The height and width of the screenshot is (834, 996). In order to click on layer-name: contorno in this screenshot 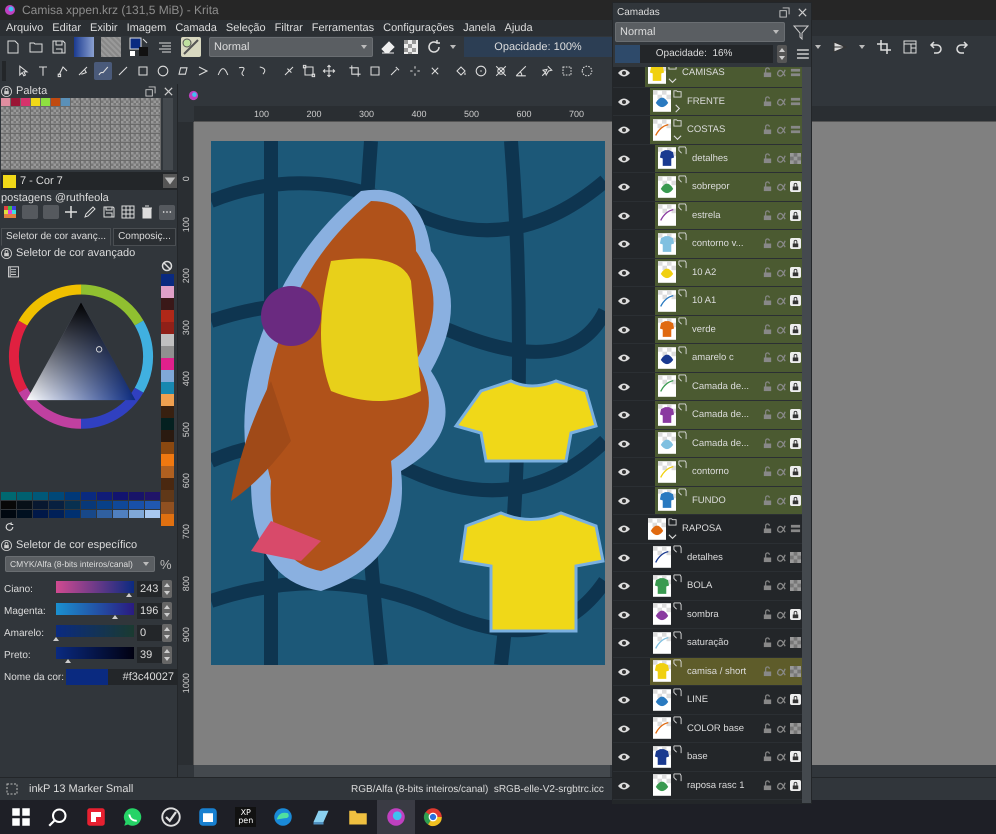, I will do `click(711, 472)`.